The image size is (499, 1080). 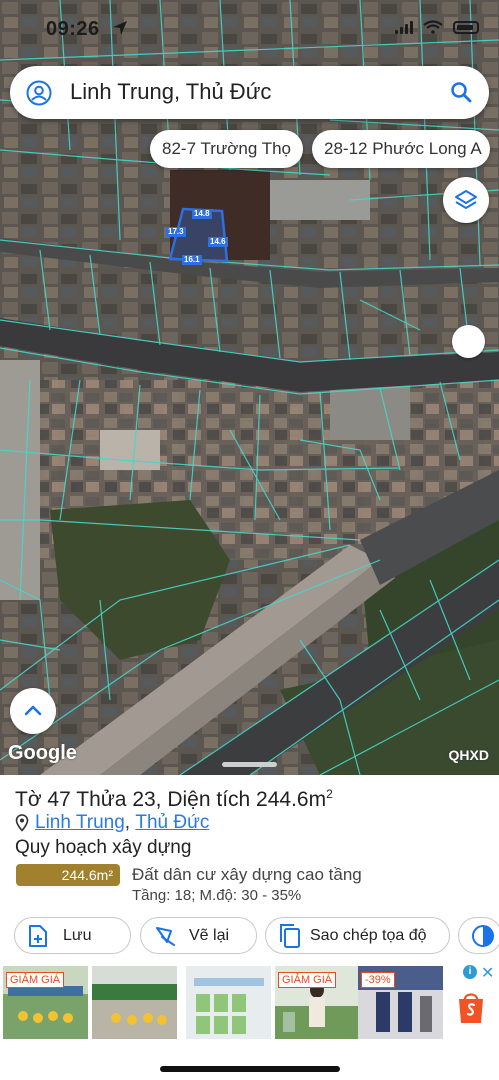 What do you see at coordinates (77, 935) in the screenshot?
I see `save-label: Lưu` at bounding box center [77, 935].